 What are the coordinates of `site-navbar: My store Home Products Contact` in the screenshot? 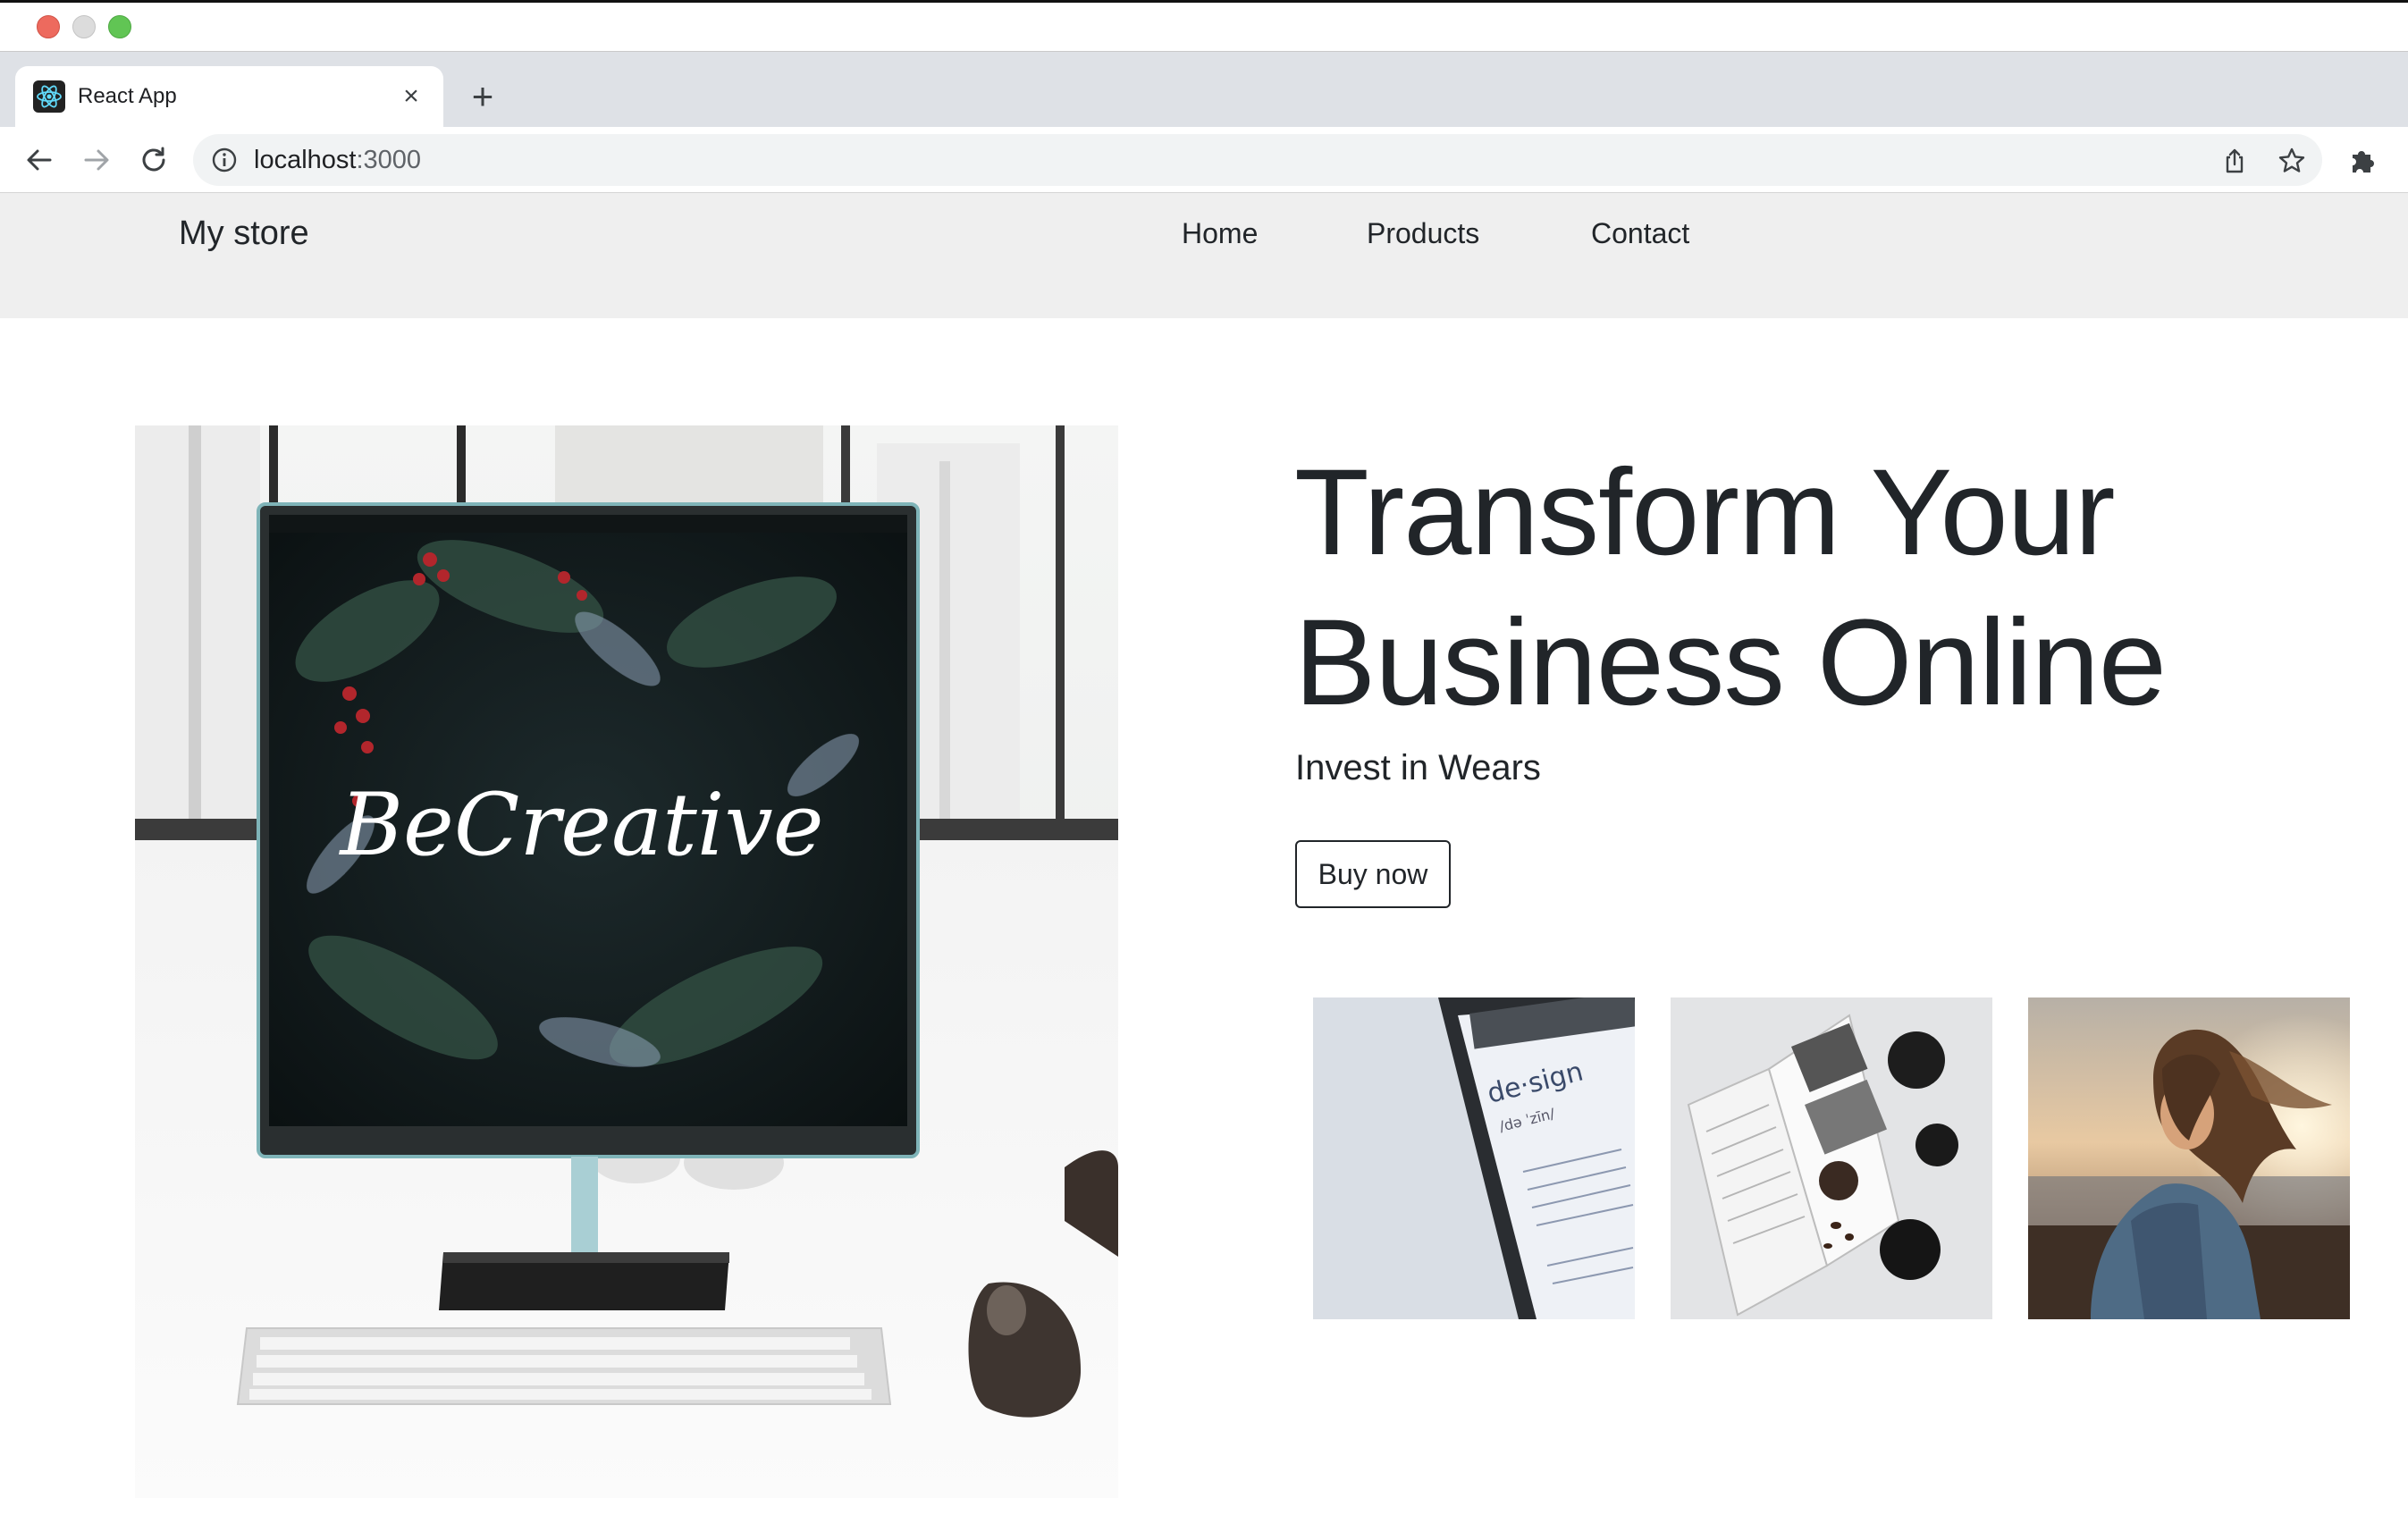 It's located at (1204, 256).